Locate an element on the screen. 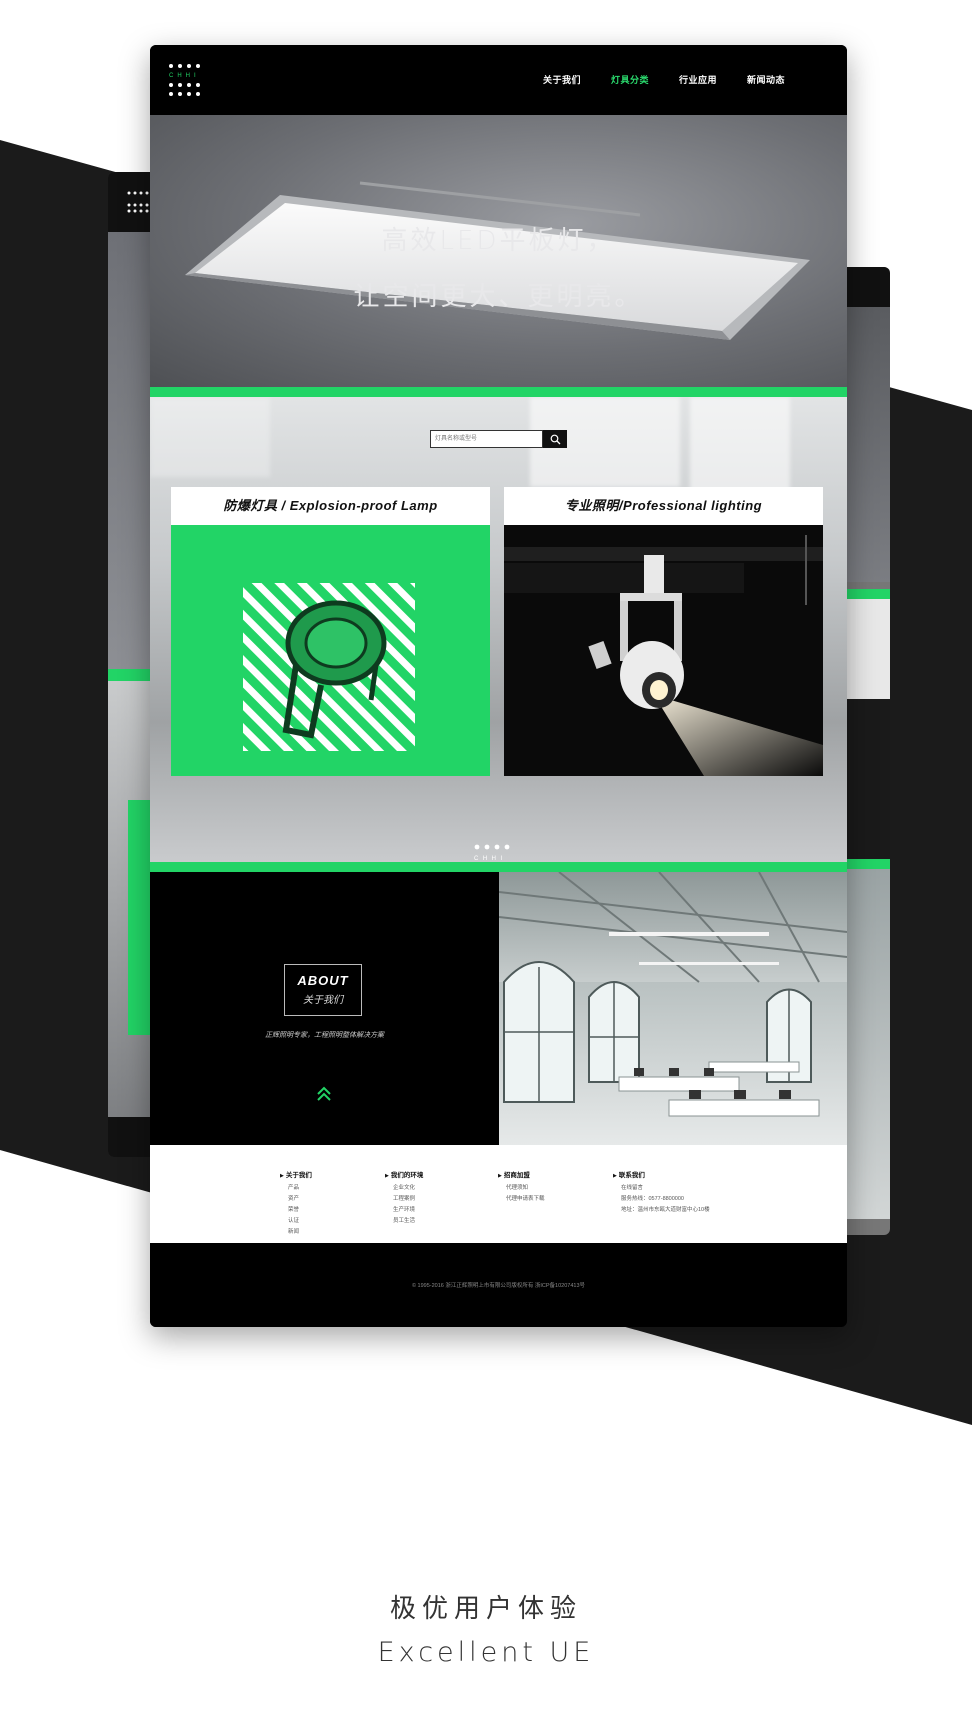  about-title-cn: 关于我们 is located at coordinates (323, 1000).